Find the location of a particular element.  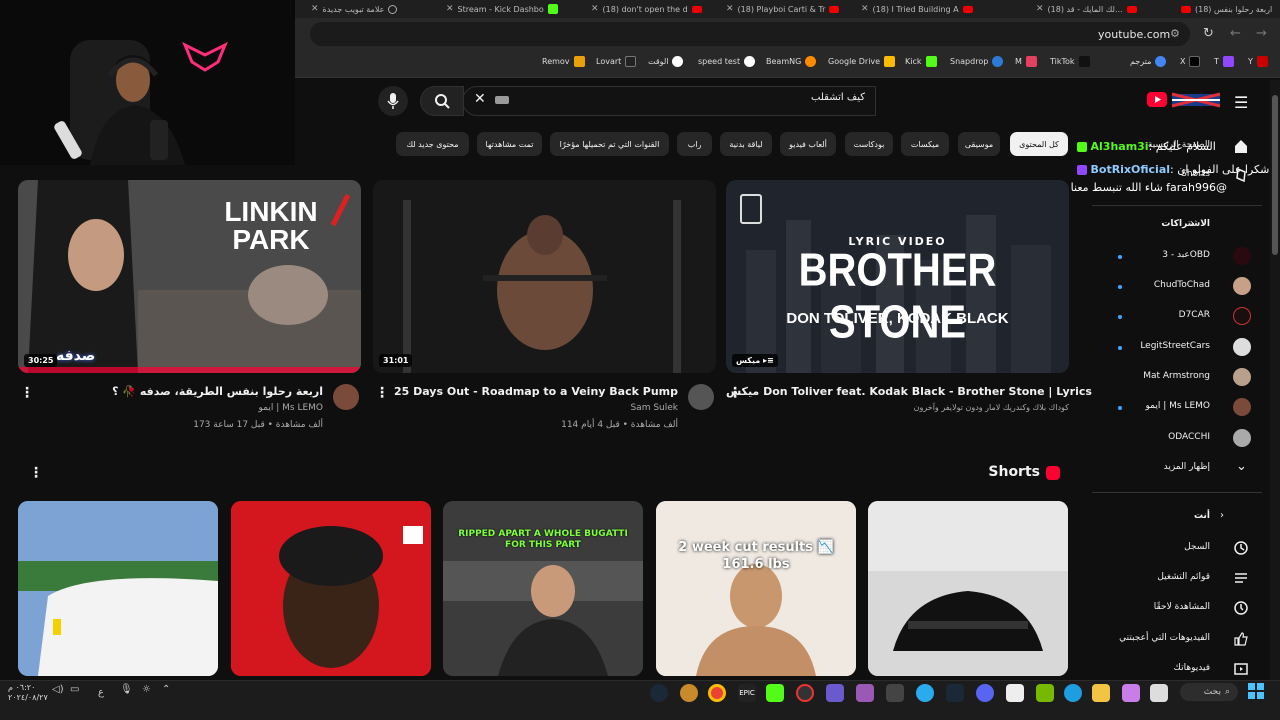

language-indicator: ع is located at coordinates (101, 692).